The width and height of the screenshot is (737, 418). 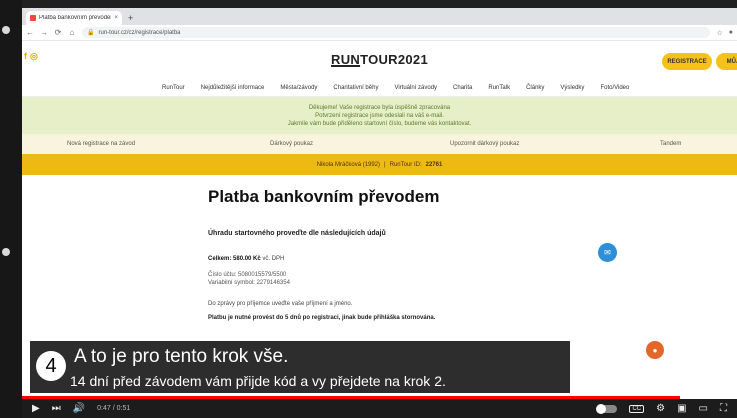 I want to click on lock-icon: 🔒, so click(x=91, y=33).